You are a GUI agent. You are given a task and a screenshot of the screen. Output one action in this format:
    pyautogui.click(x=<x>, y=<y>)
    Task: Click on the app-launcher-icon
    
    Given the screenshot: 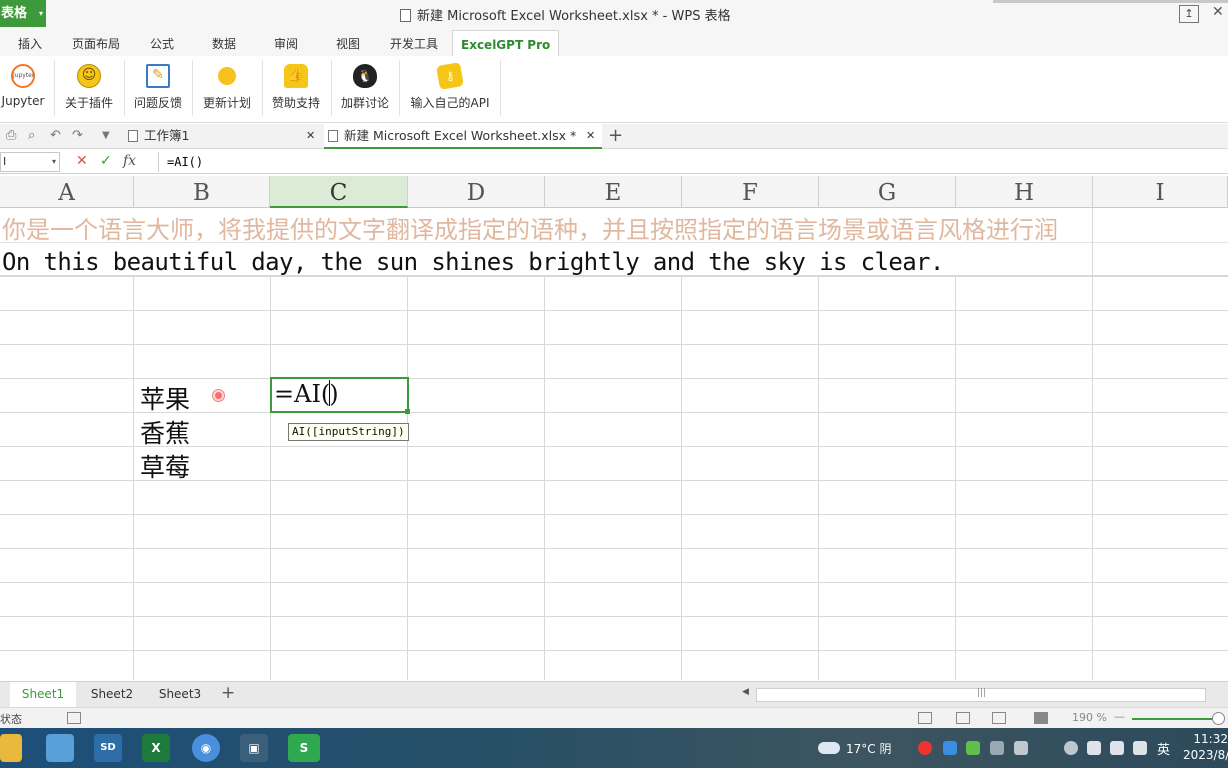 What is the action you would take?
    pyautogui.click(x=60, y=748)
    